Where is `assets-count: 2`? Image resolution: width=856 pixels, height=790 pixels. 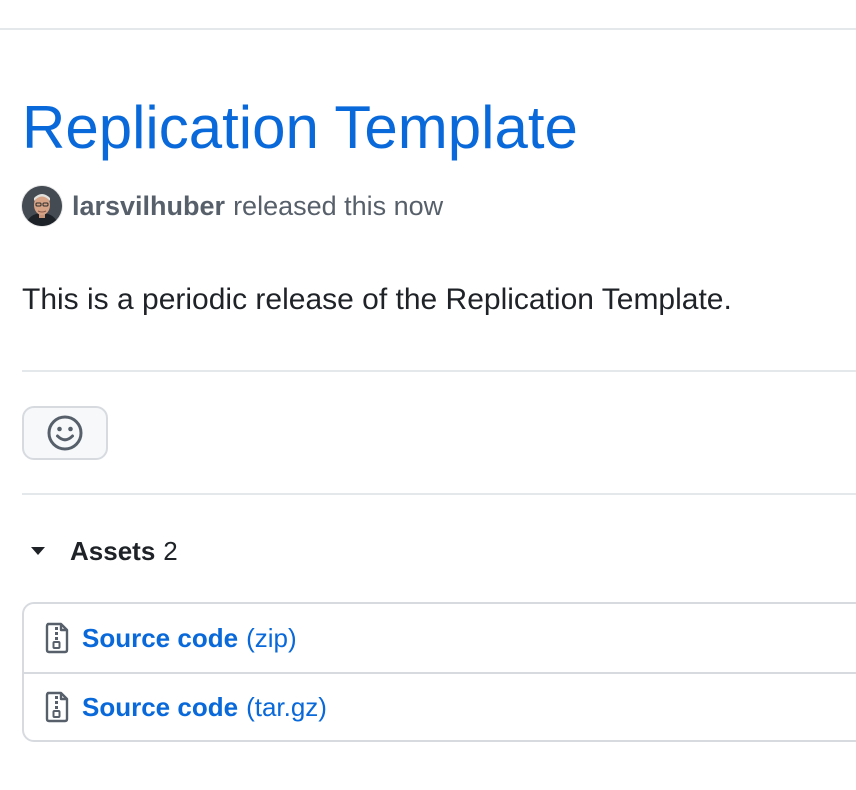 assets-count: 2 is located at coordinates (170, 550).